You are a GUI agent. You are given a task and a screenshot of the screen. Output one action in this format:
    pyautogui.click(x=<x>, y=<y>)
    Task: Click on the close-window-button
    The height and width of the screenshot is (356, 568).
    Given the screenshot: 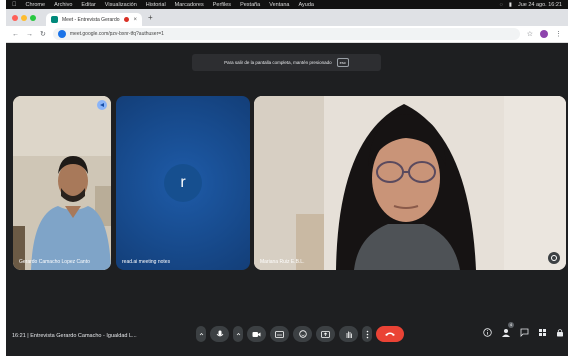 What is the action you would take?
    pyautogui.click(x=15, y=17)
    